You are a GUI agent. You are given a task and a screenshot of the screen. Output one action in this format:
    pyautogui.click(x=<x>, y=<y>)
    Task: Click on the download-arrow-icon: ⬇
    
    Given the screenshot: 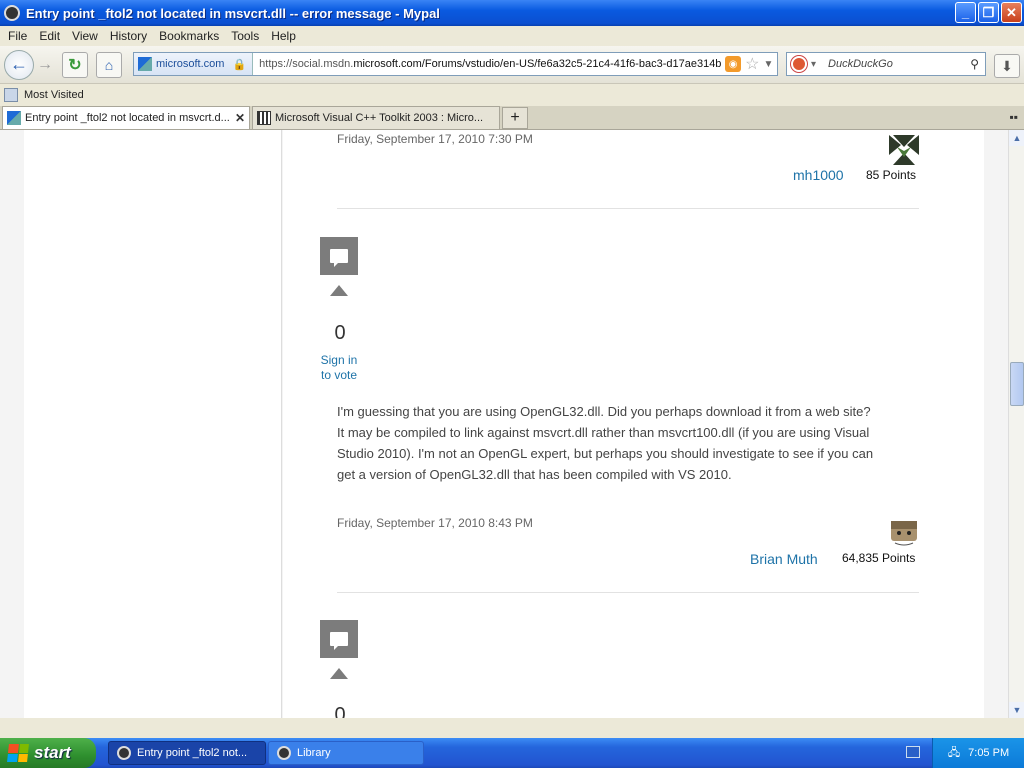 What is the action you would take?
    pyautogui.click(x=1007, y=65)
    